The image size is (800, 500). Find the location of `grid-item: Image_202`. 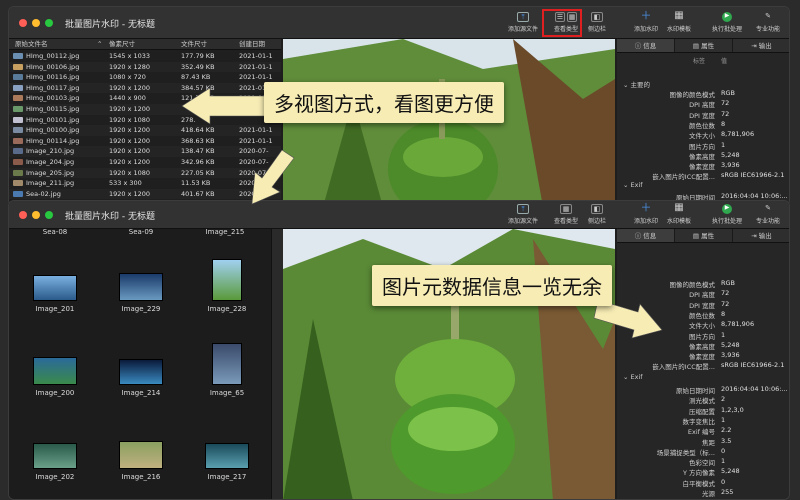

grid-item: Image_202 is located at coordinates (55, 462).